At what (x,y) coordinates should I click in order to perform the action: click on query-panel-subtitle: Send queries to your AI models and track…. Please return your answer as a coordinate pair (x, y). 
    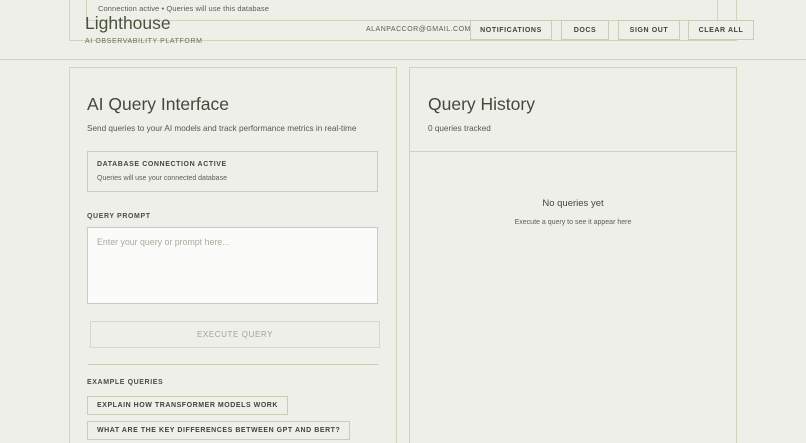
    Looking at the image, I should click on (222, 128).